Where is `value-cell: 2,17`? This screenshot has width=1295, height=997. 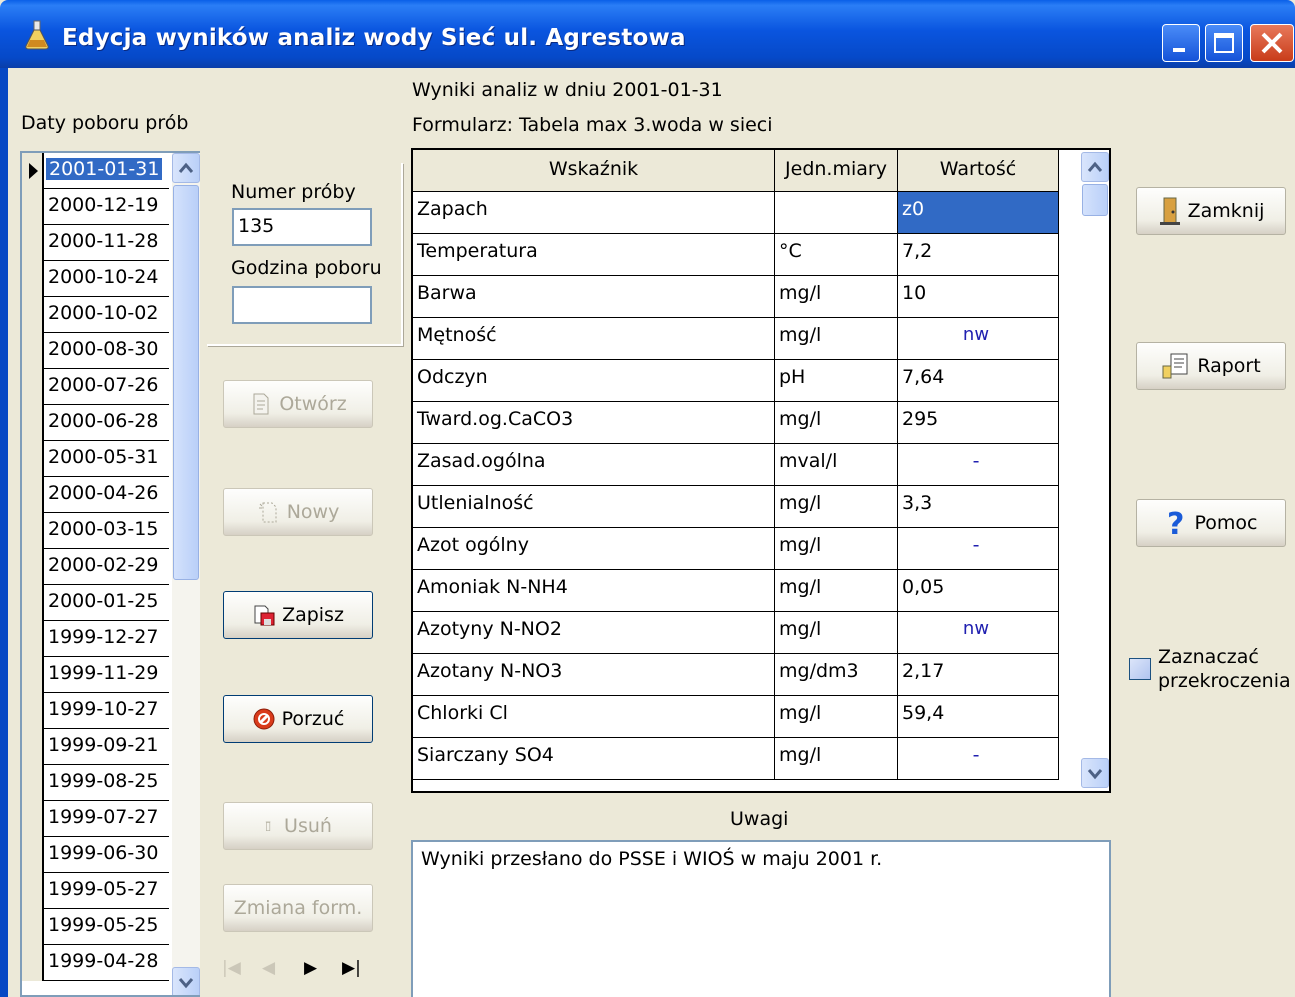 value-cell: 2,17 is located at coordinates (978, 675).